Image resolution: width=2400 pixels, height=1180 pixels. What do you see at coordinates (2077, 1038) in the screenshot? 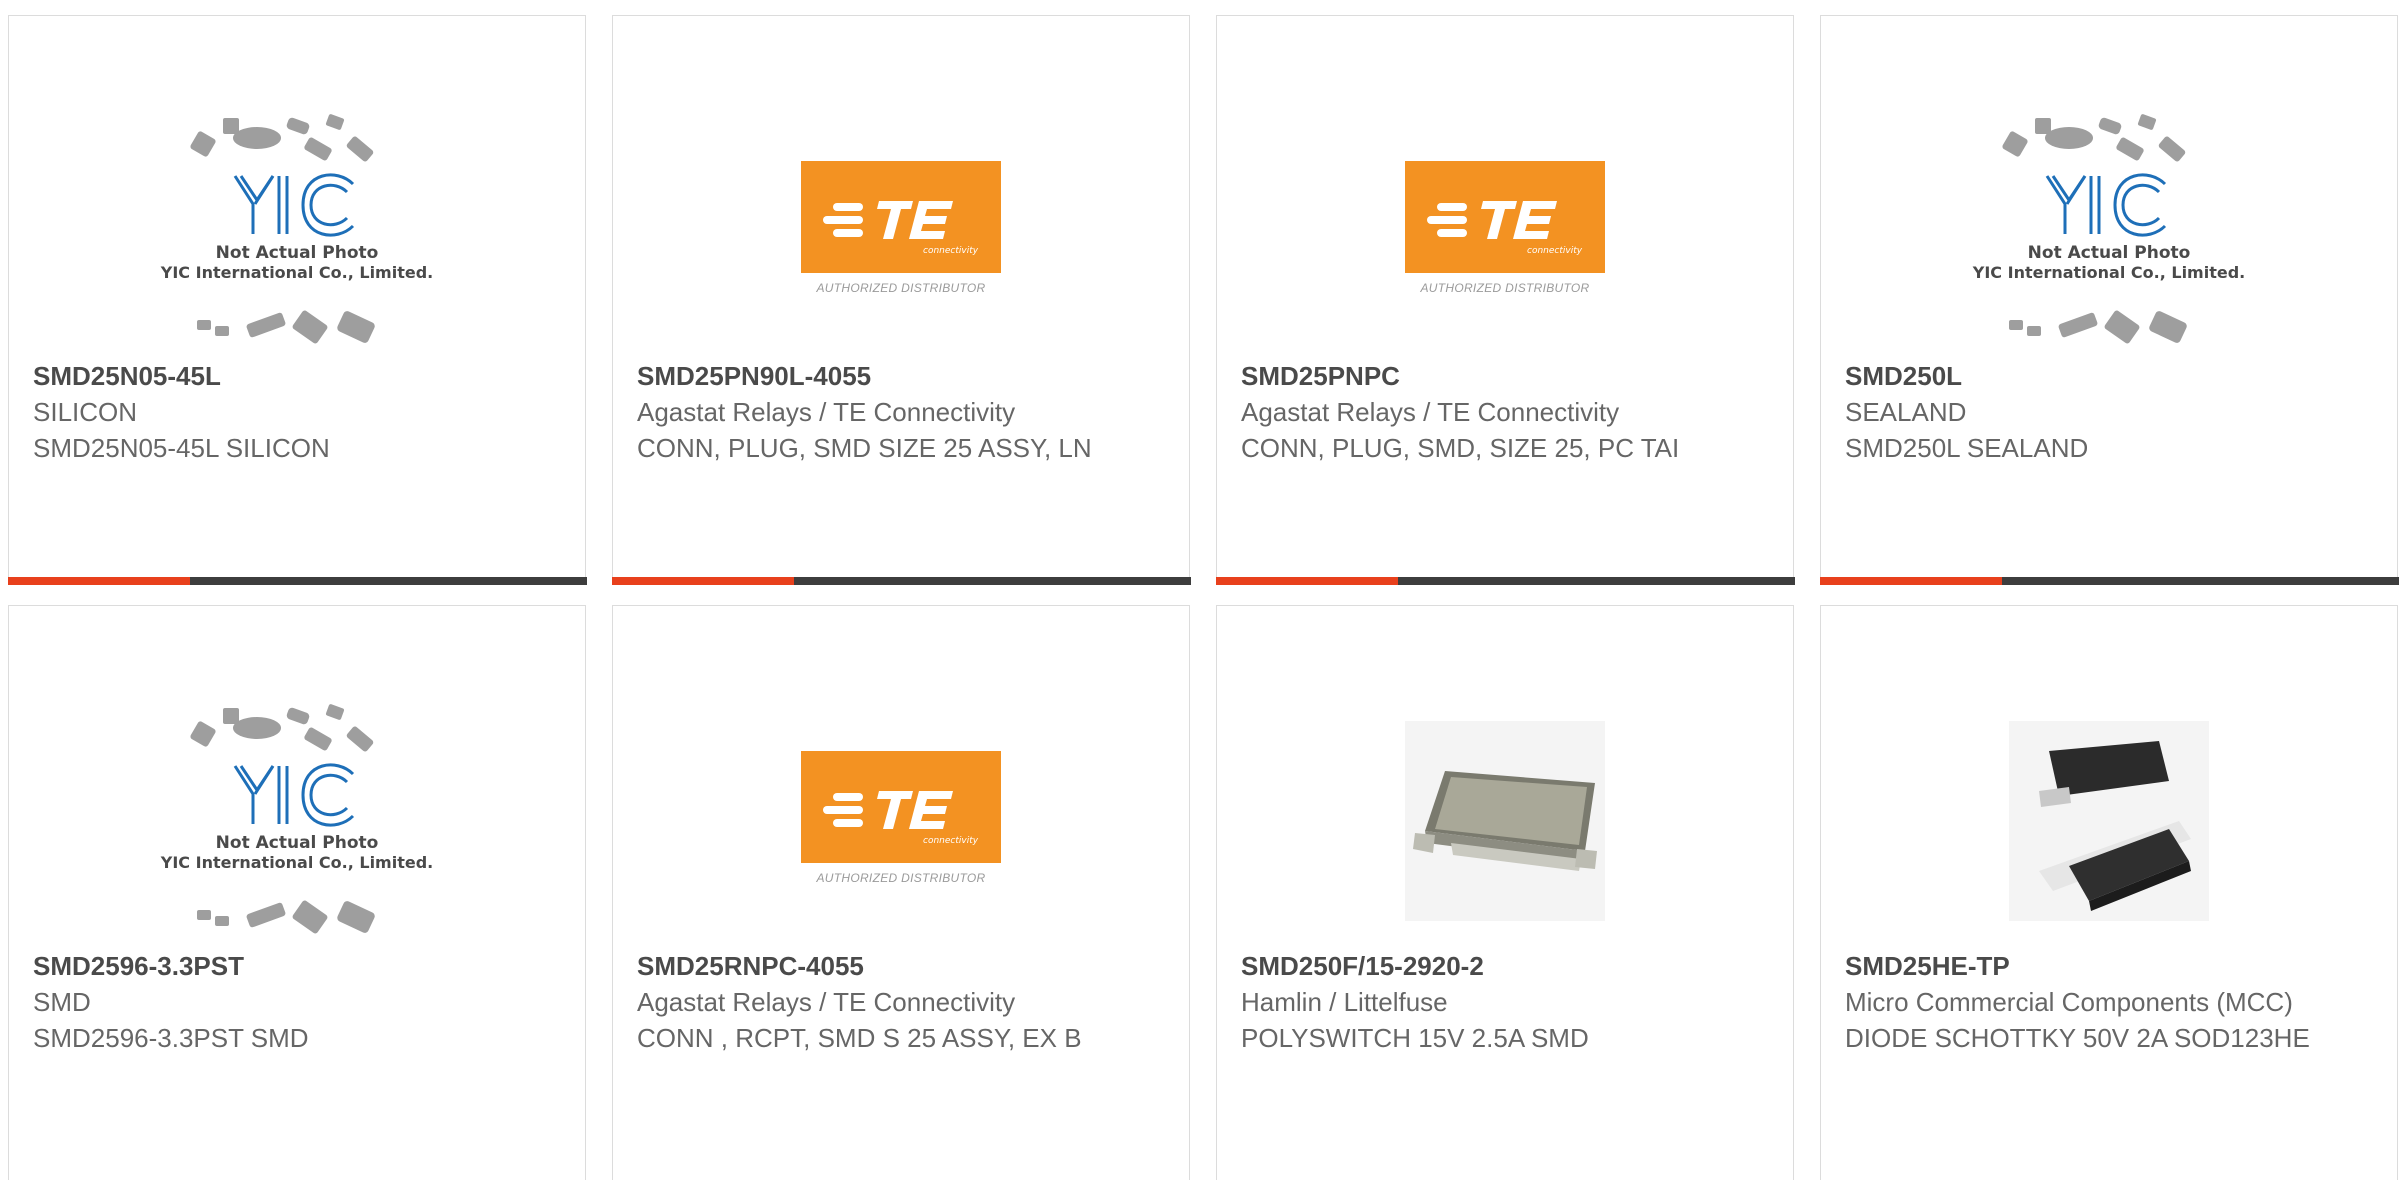
I see `description: DIODE SCHOTTKY 50V 2A SOD123HE` at bounding box center [2077, 1038].